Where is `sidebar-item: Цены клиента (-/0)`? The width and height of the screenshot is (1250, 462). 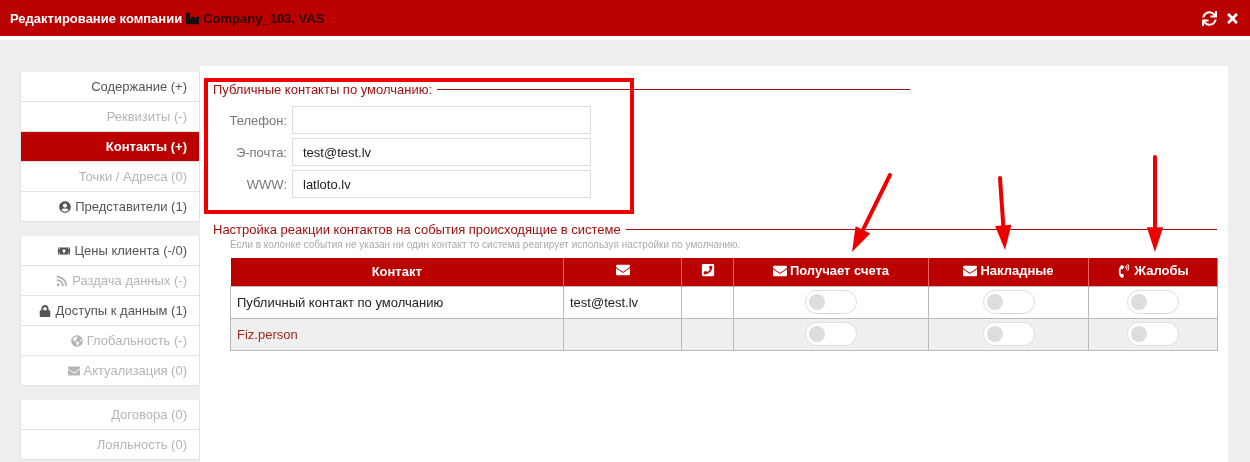 sidebar-item: Цены клиента (-/0) is located at coordinates (110, 251).